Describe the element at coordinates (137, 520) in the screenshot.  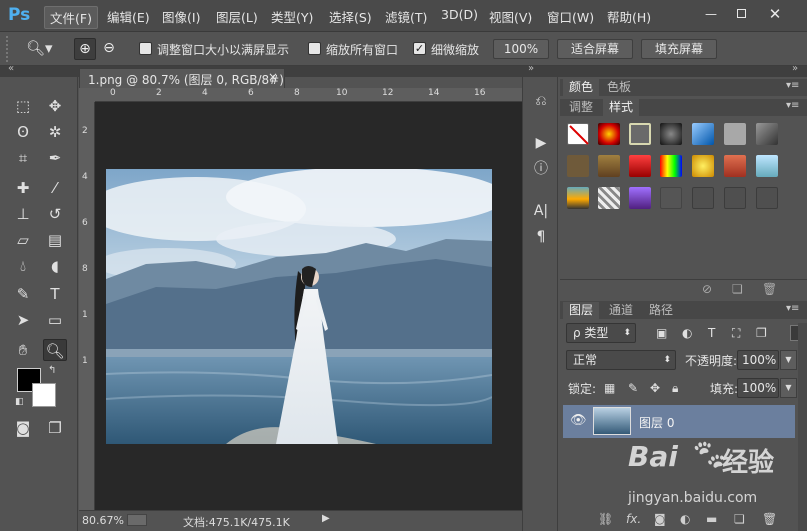
I see `status-preview-icon` at that location.